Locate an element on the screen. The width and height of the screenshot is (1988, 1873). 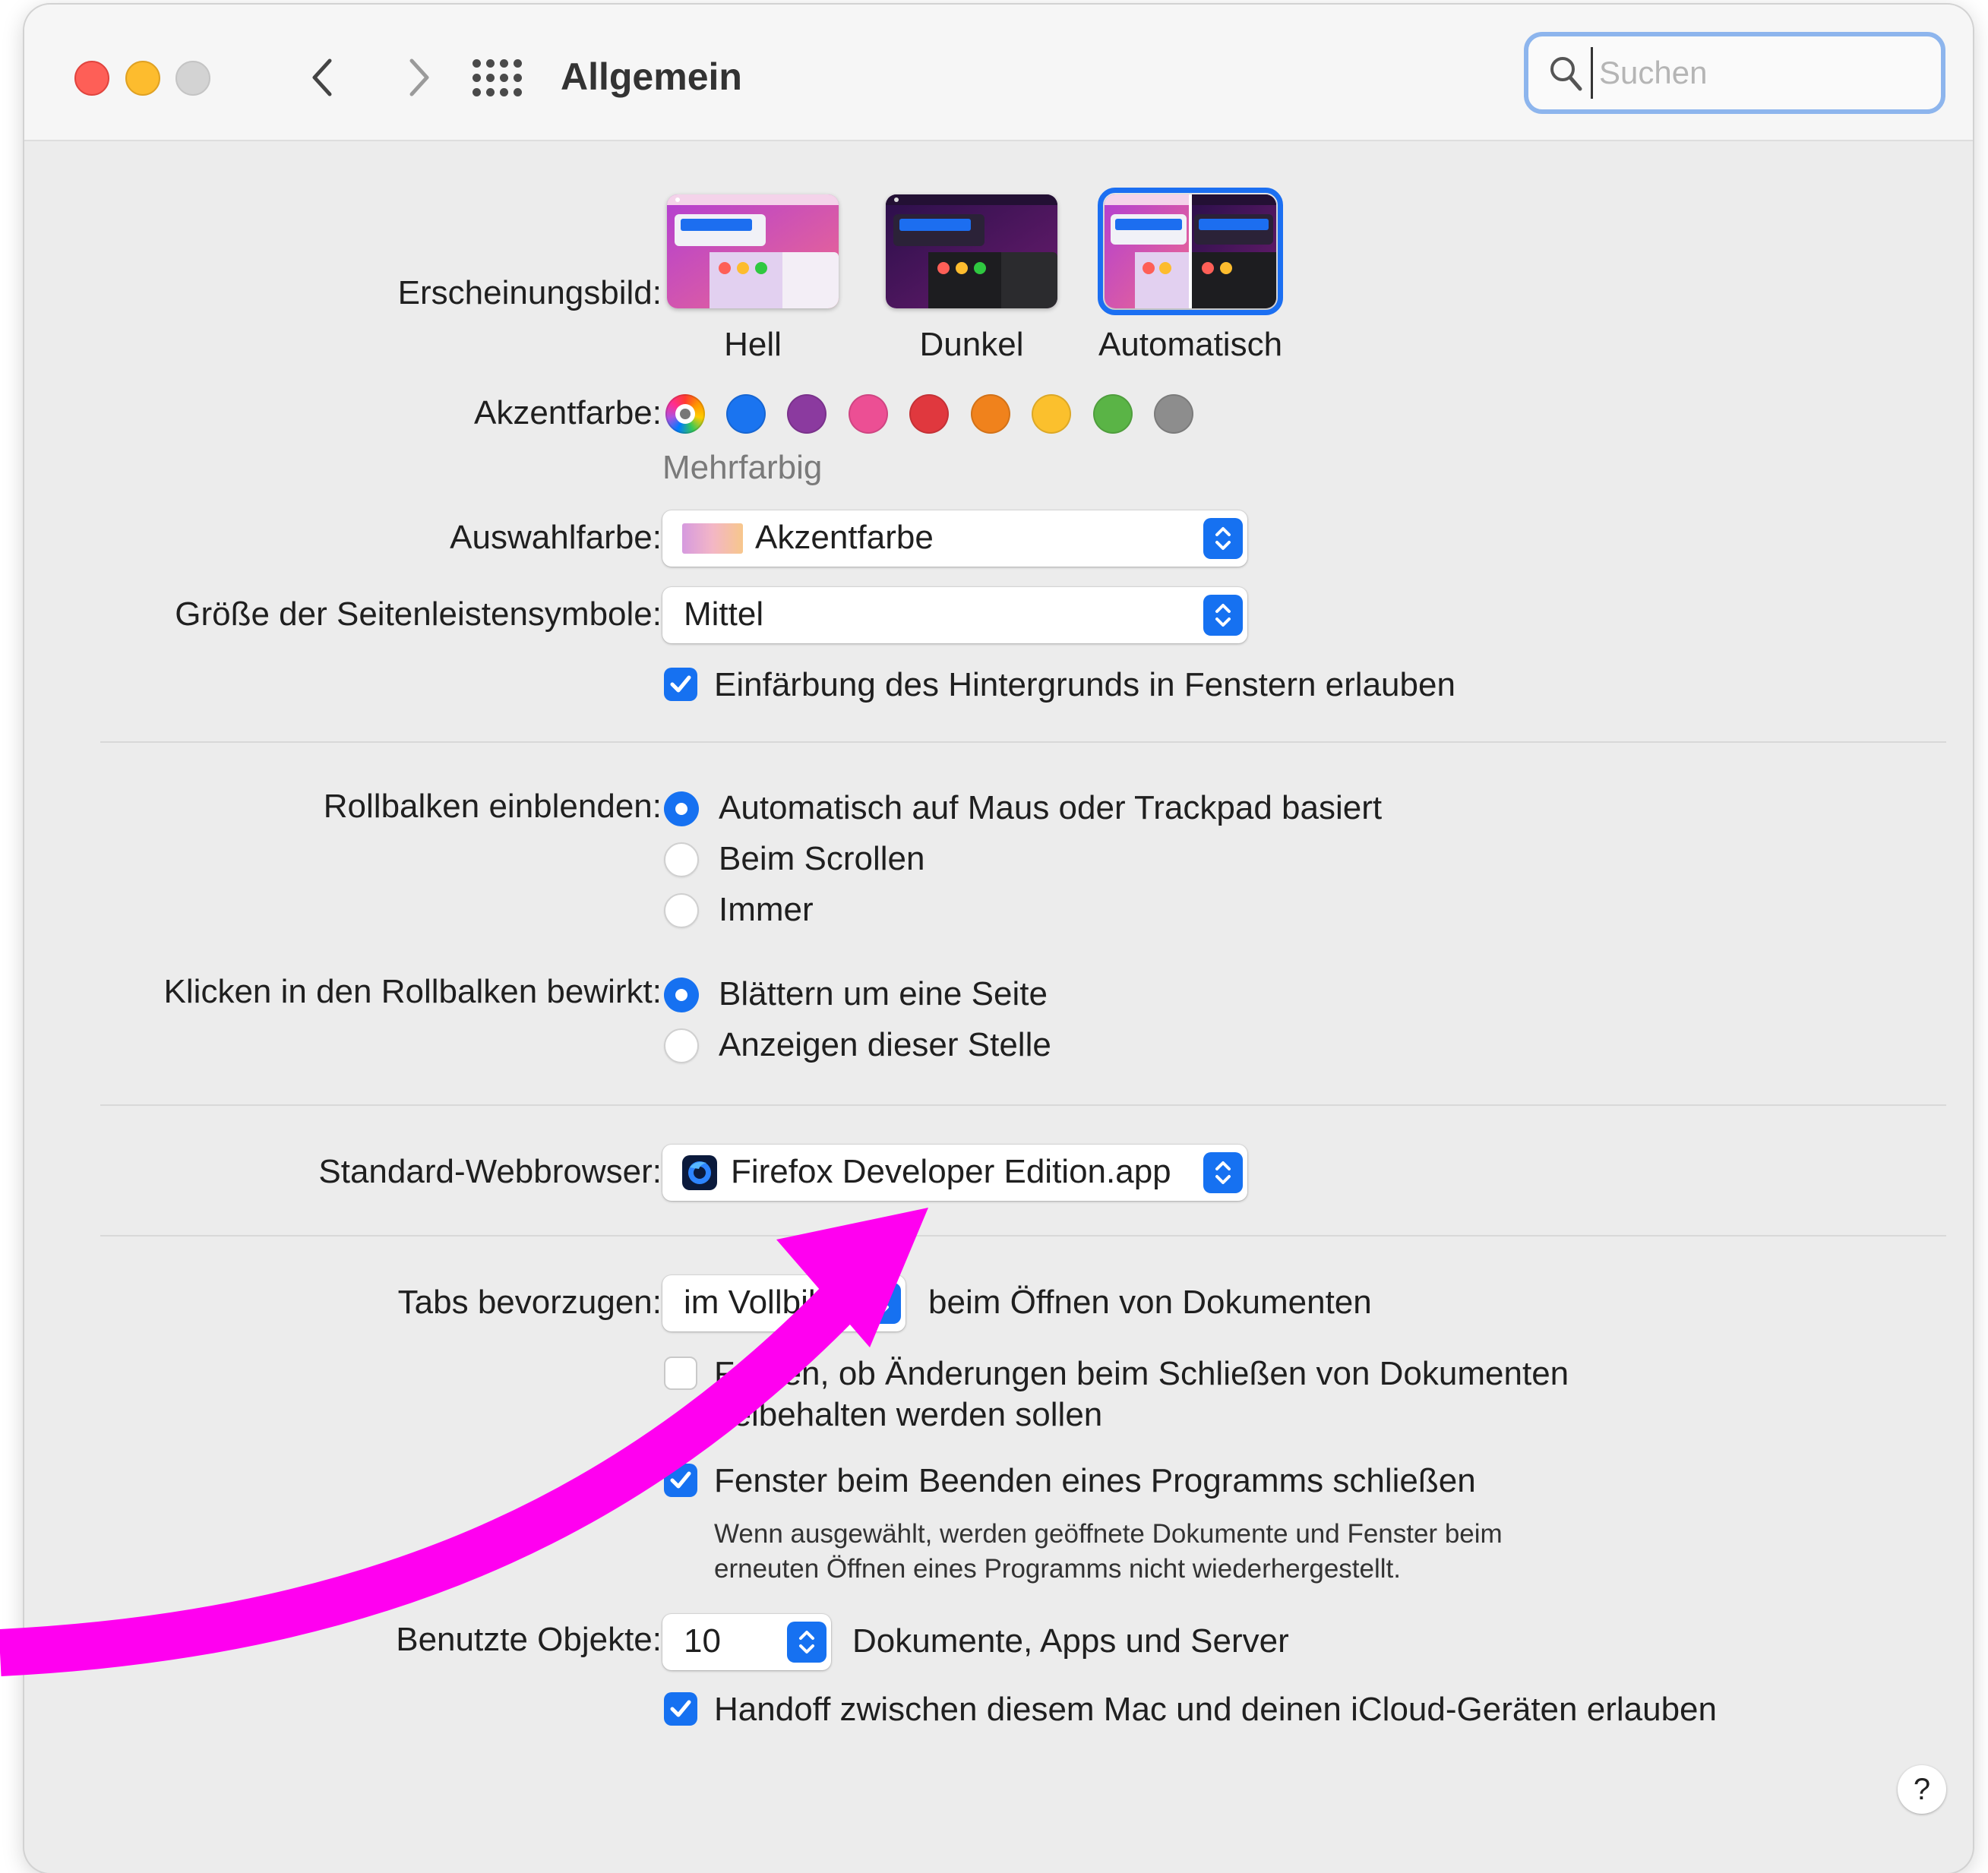
close-windows-checkbox is located at coordinates (681, 1481).